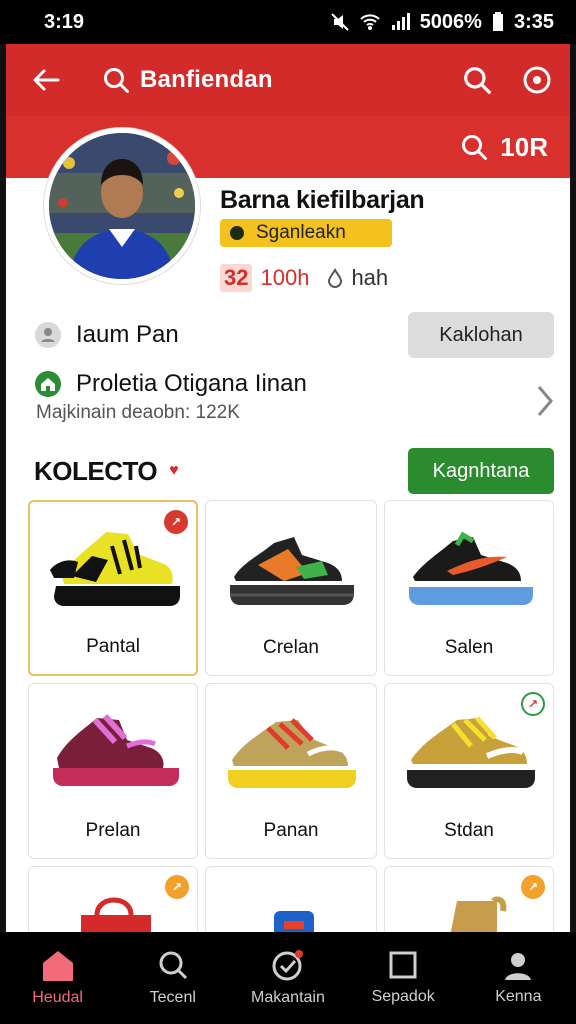 Image resolution: width=576 pixels, height=1024 pixels. I want to click on product-name: Panan, so click(291, 830).